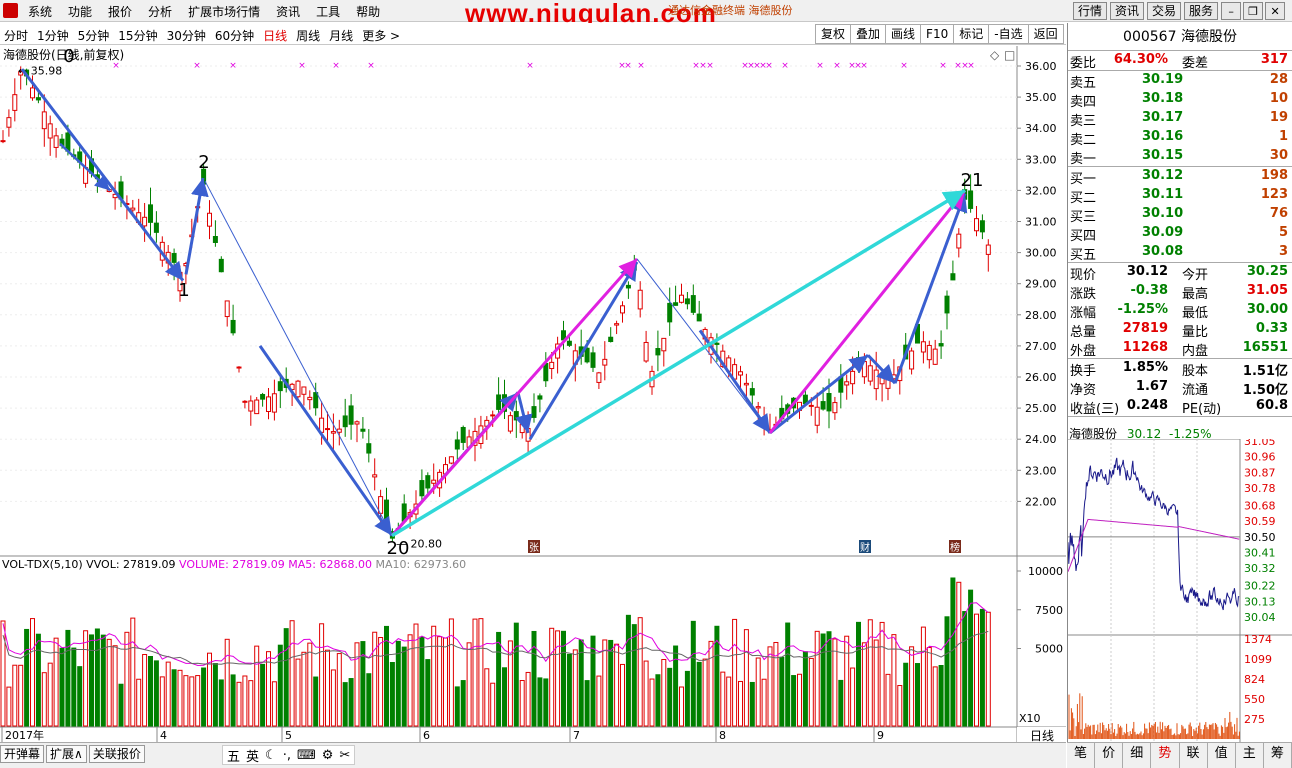 The height and width of the screenshot is (768, 1292). I want to click on hangqing-button: 行情, so click(1090, 11).